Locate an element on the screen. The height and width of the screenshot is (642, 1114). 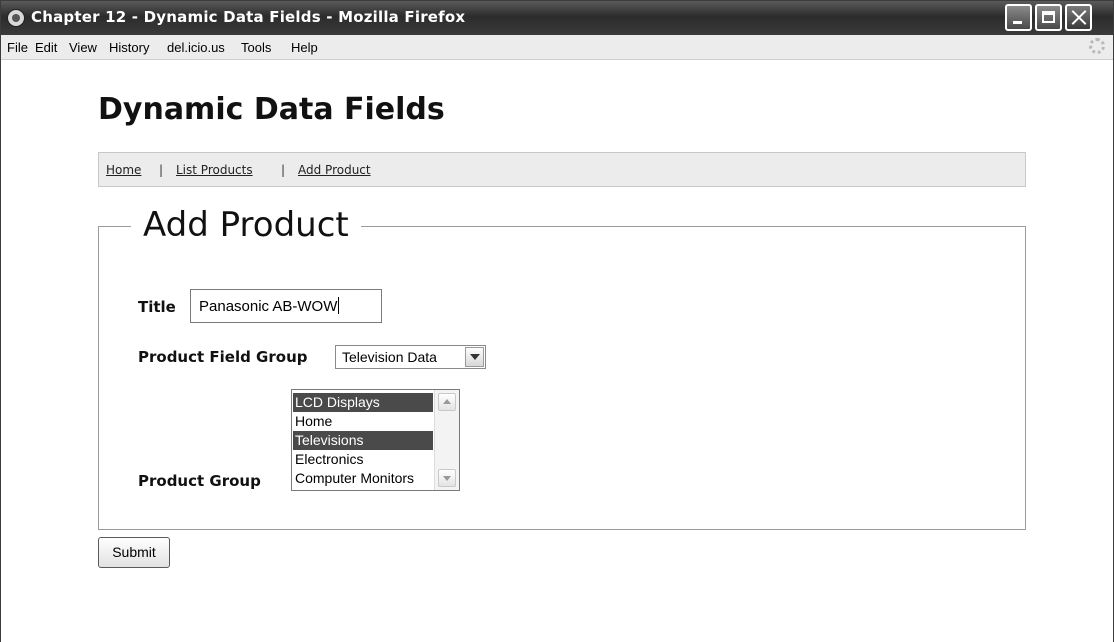
menu-file: File is located at coordinates (17, 47).